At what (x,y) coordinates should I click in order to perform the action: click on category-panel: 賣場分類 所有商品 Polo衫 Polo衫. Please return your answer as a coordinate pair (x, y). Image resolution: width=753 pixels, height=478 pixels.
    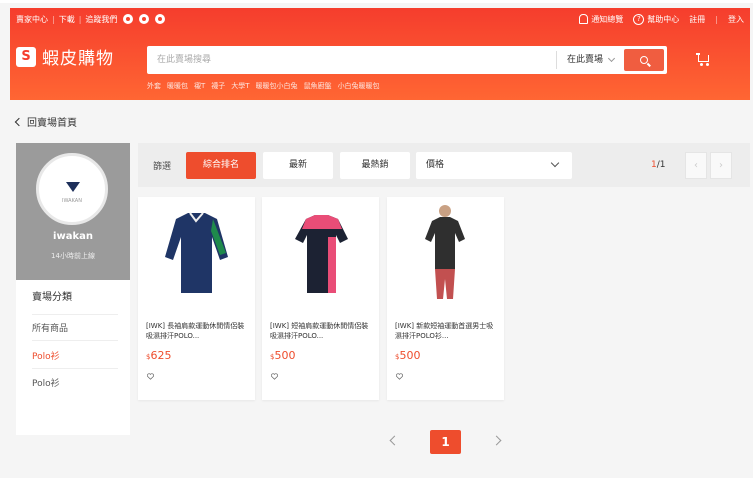
    Looking at the image, I should click on (73, 357).